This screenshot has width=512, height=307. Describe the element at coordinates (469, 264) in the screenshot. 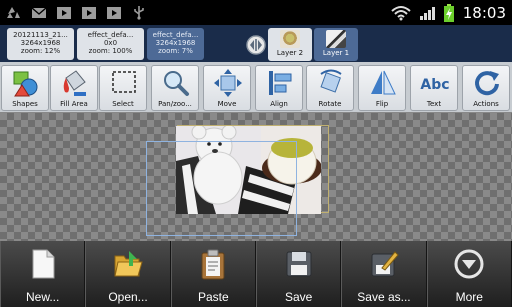

I see `more-icon` at that location.